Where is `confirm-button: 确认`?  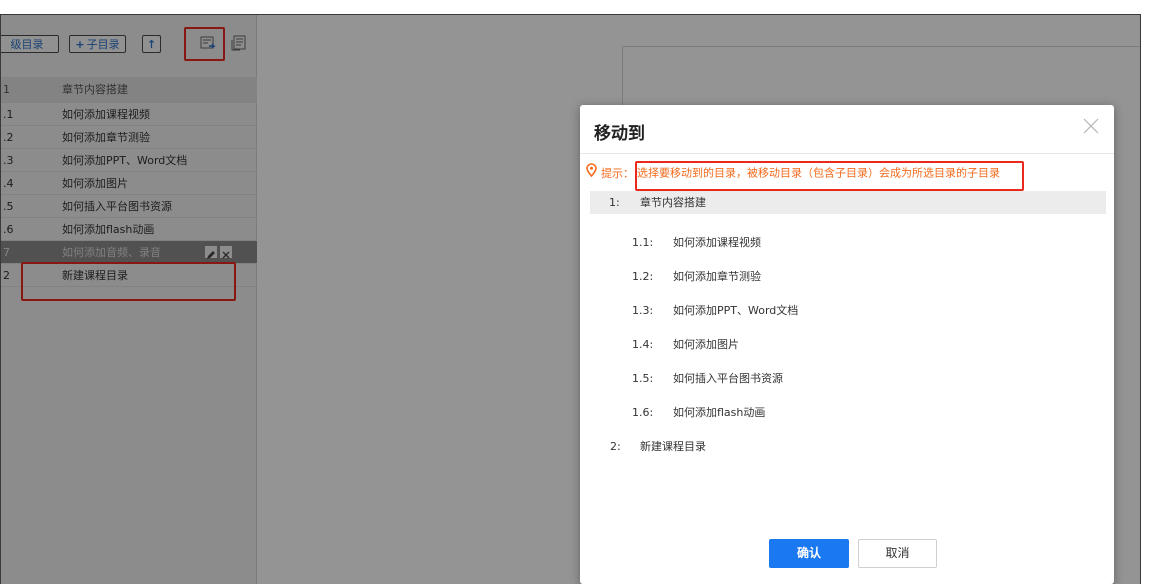 confirm-button: 确认 is located at coordinates (809, 553).